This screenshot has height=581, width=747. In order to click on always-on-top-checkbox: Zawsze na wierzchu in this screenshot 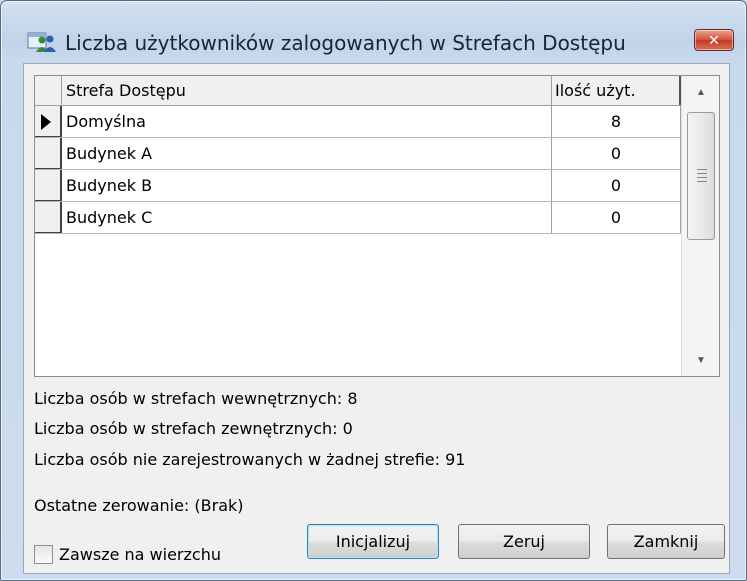, I will do `click(127, 554)`.